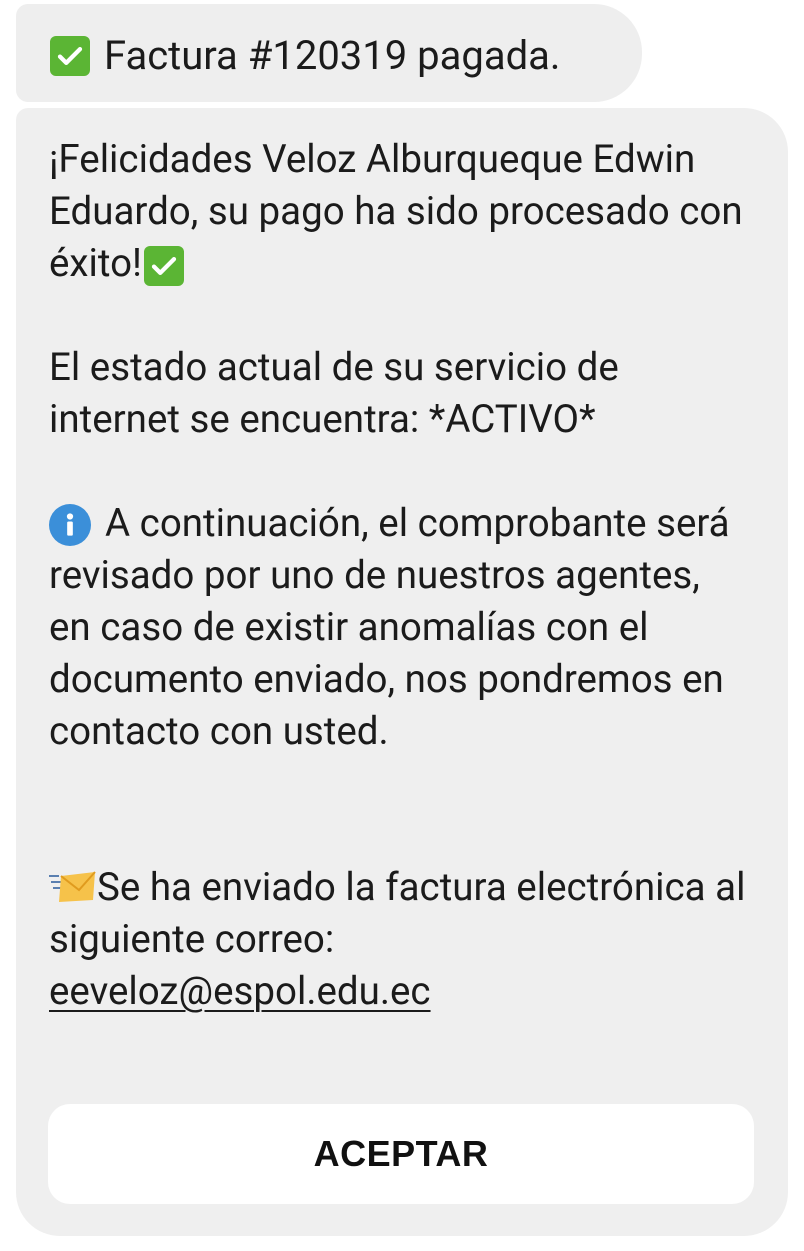 Image resolution: width=804 pixels, height=1251 pixels. I want to click on incoming-envelope-icon, so click(73, 886).